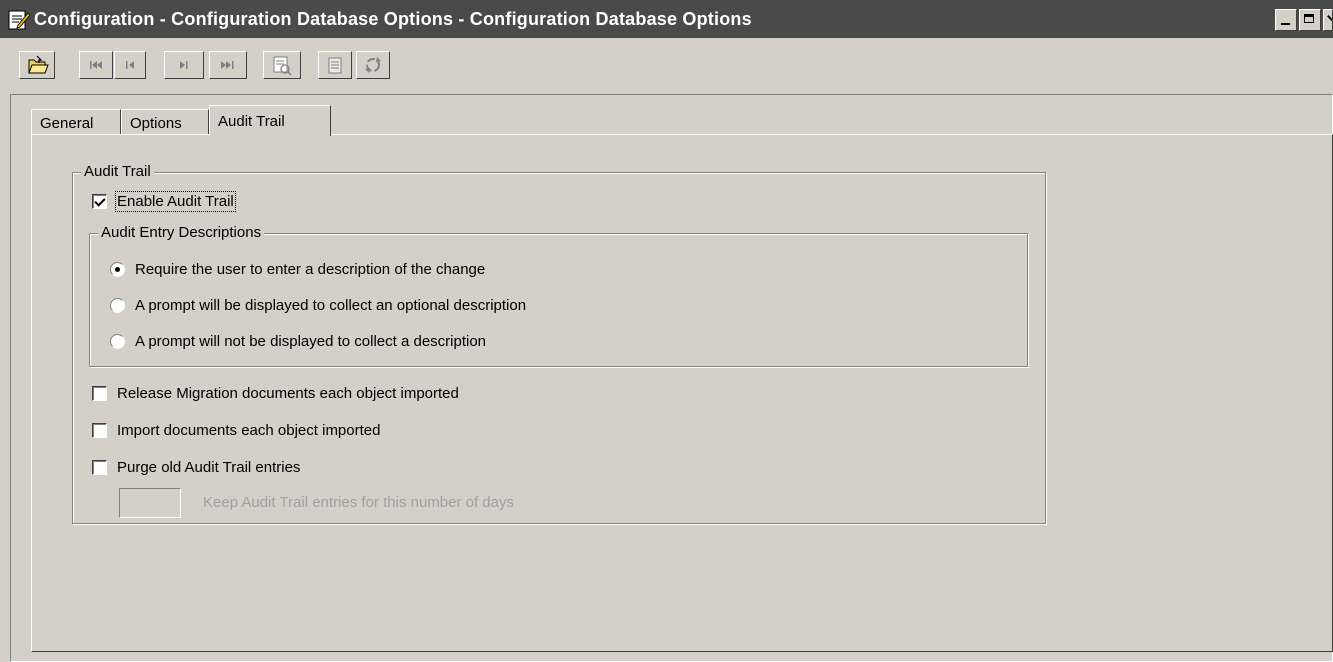 The width and height of the screenshot is (1333, 662). Describe the element at coordinates (666, 64) in the screenshot. I see `toolbar` at that location.